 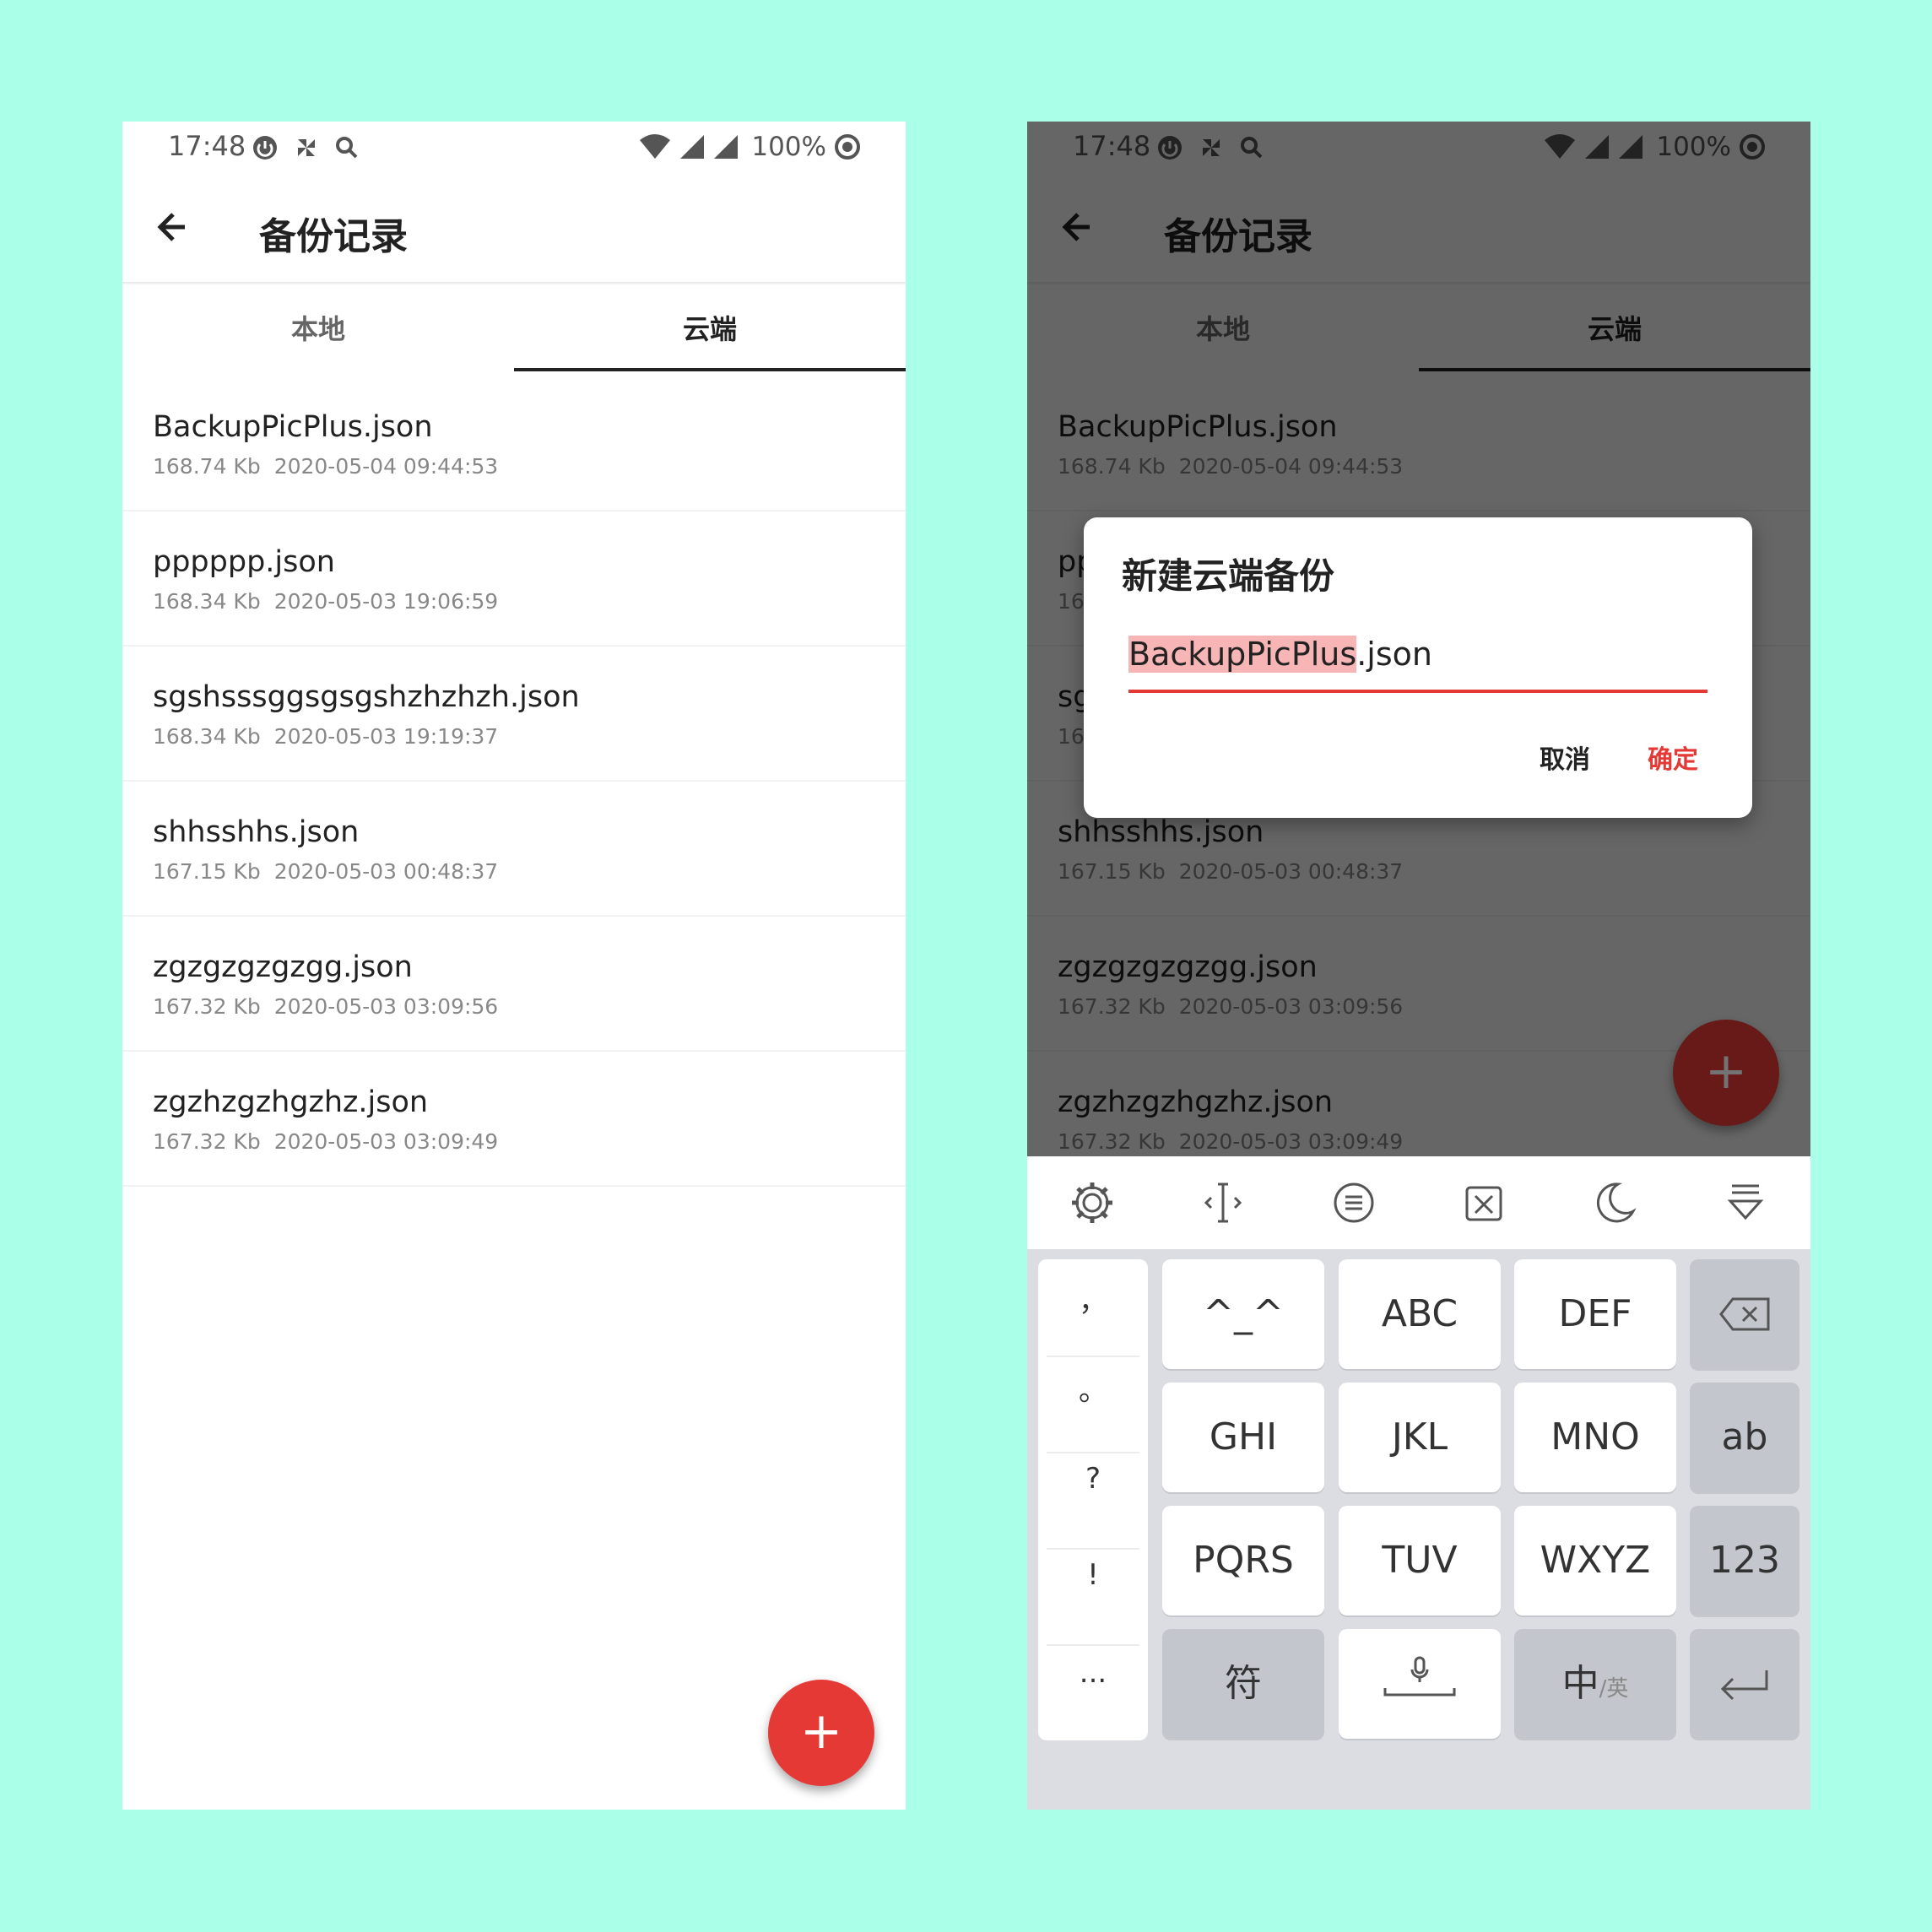 I want to click on new-cloud-backup-dialog: 新建云端备份 BackupPicPlus.json 取消 确定, so click(x=1418, y=667).